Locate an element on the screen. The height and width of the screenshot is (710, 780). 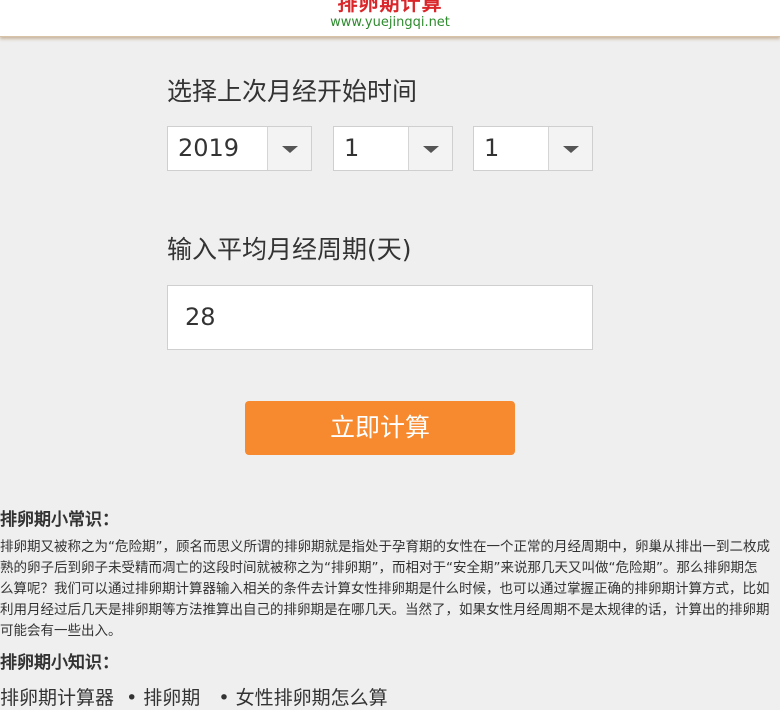
link-ovulation: 排卵期 is located at coordinates (171, 698).